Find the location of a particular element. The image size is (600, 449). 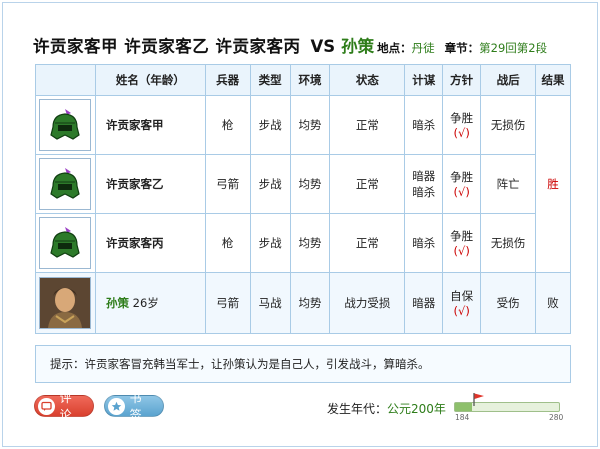

vs-label: VS is located at coordinates (323, 46).